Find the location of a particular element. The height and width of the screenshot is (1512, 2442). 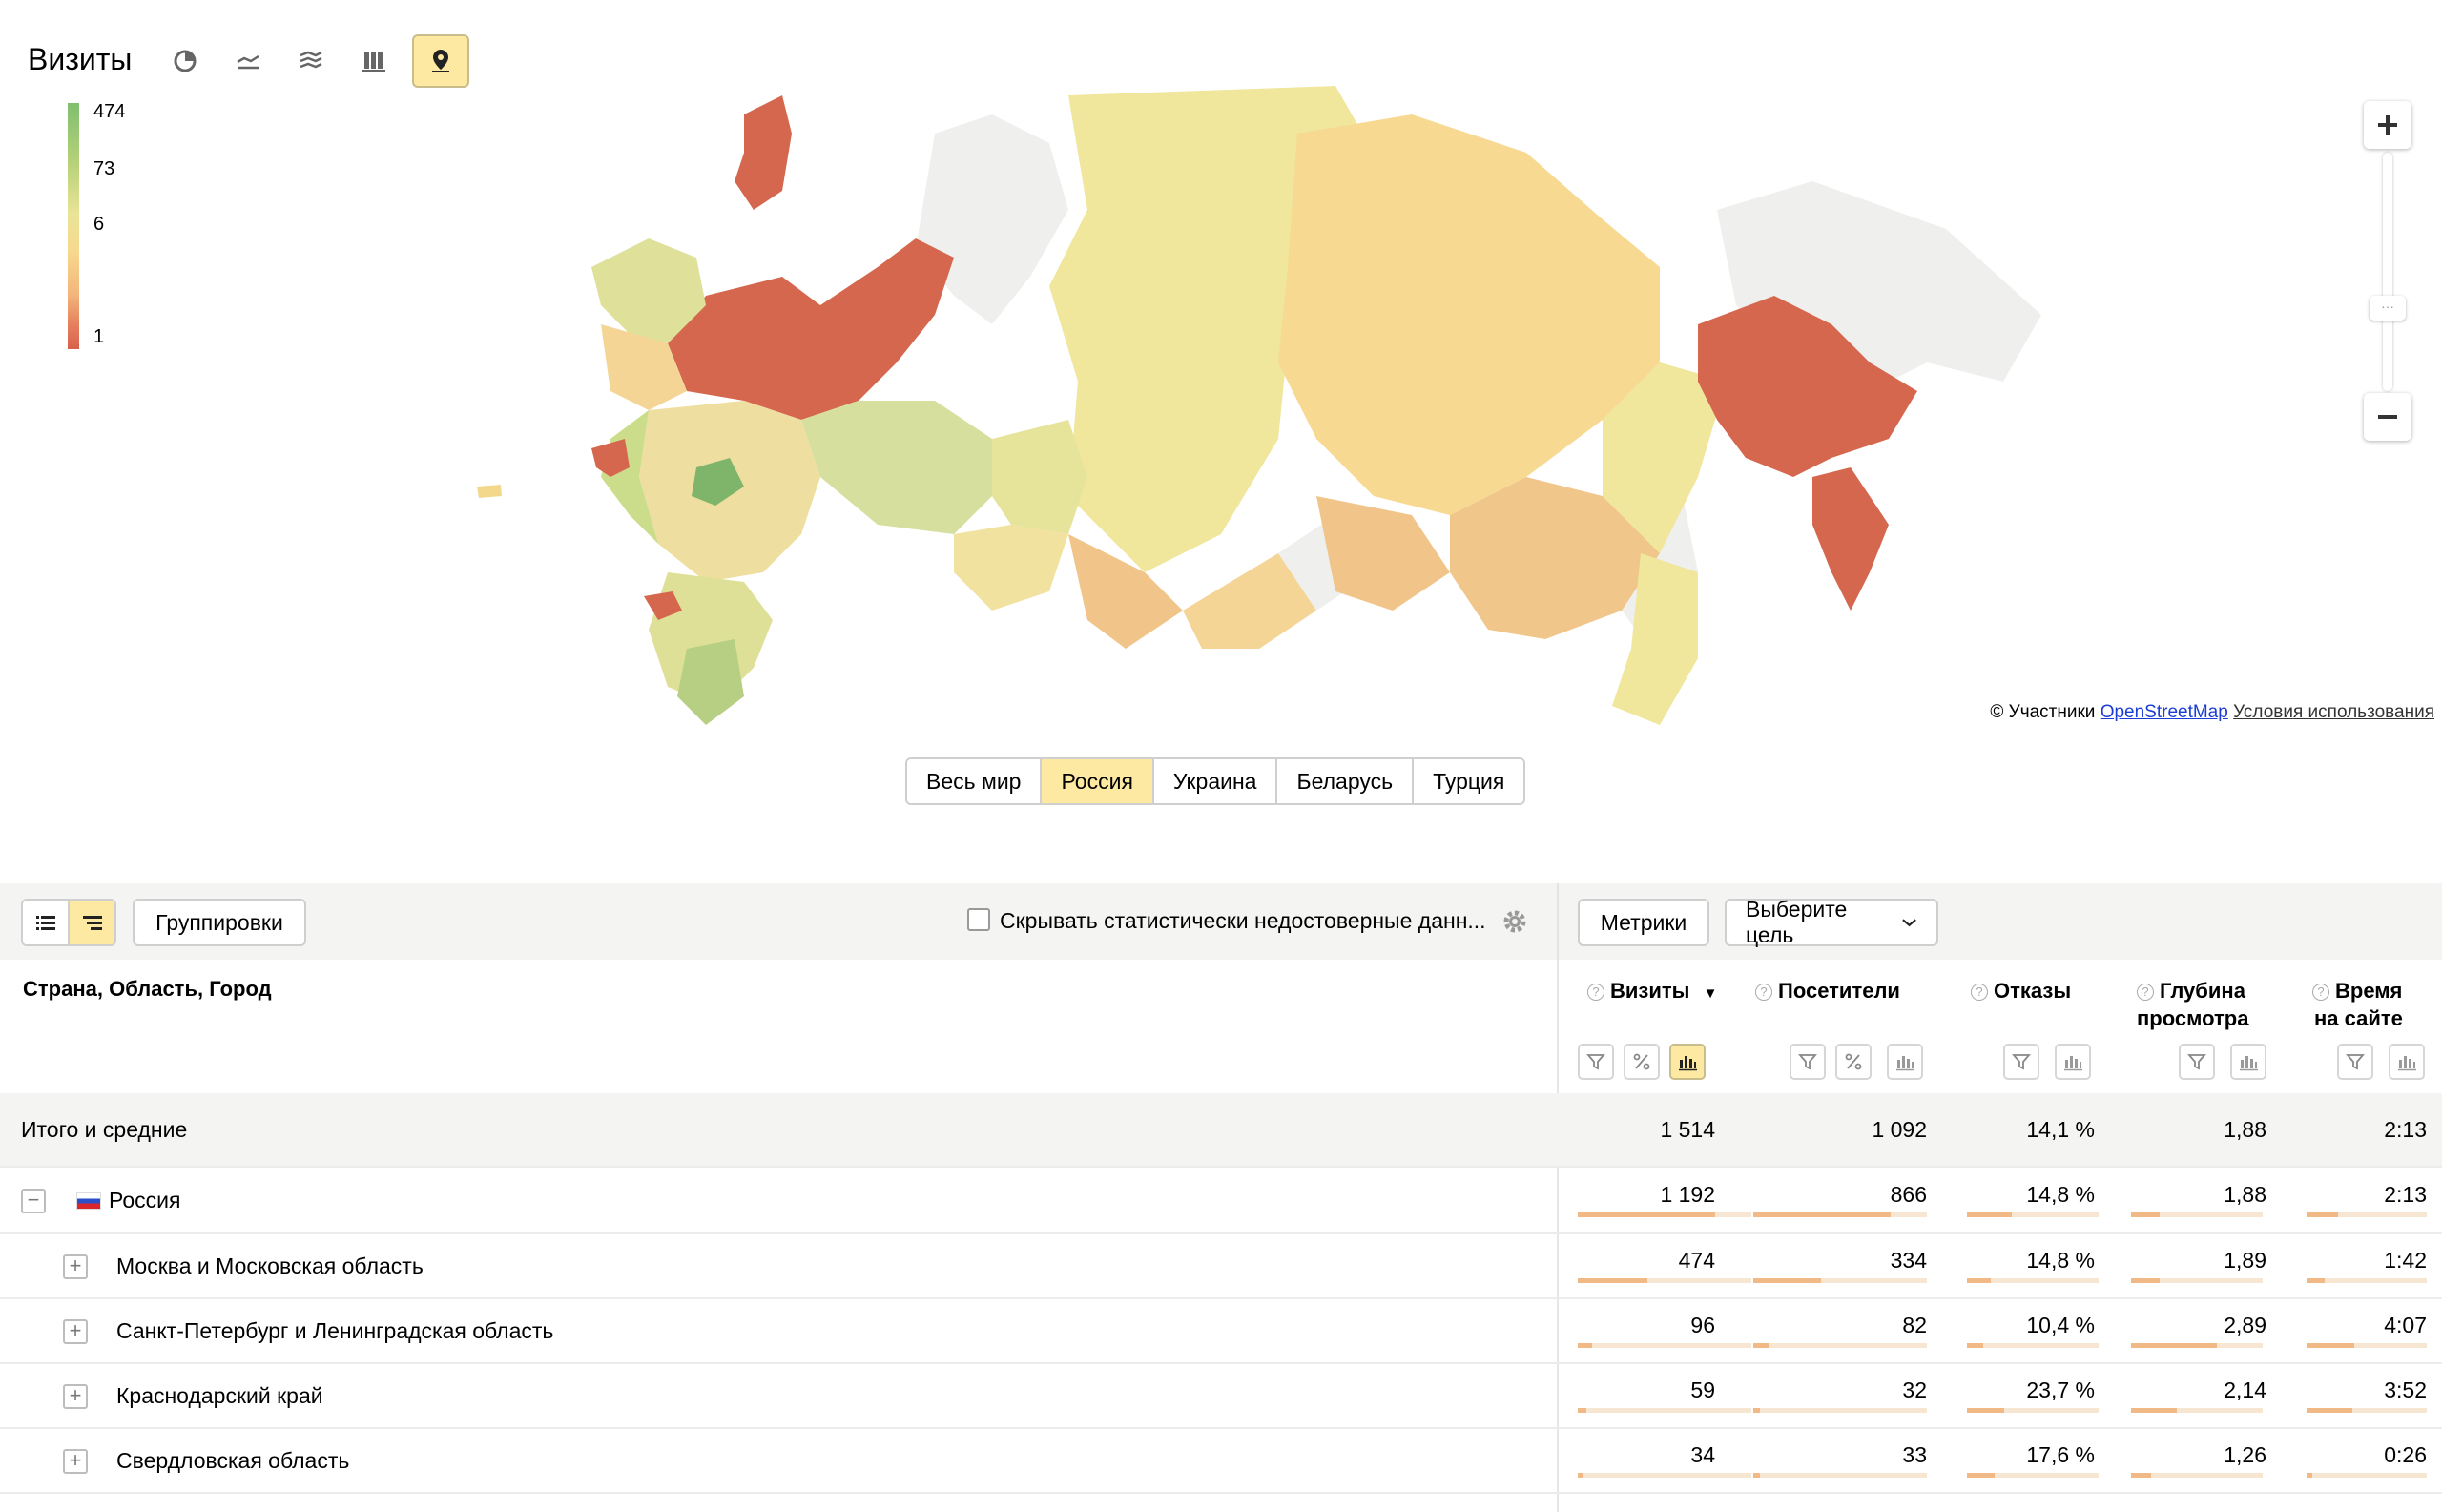

terms-link: Условия использования is located at coordinates (2333, 712).